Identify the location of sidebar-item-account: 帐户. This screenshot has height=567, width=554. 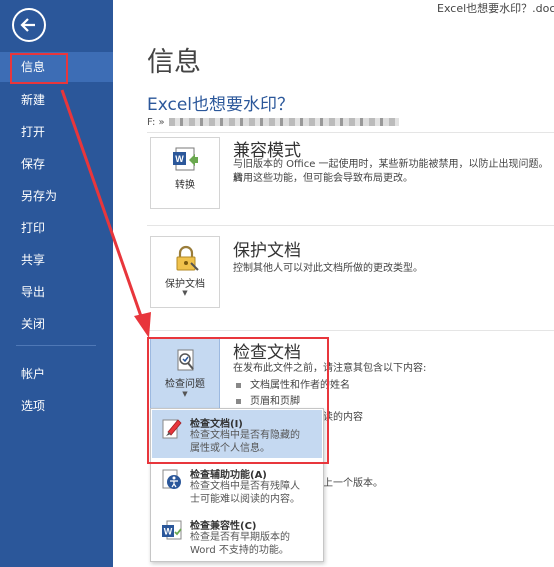
(56, 374).